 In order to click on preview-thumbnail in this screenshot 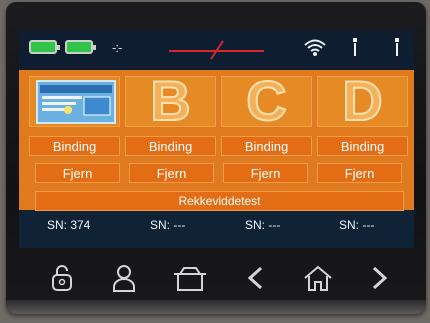, I will do `click(76, 102)`.